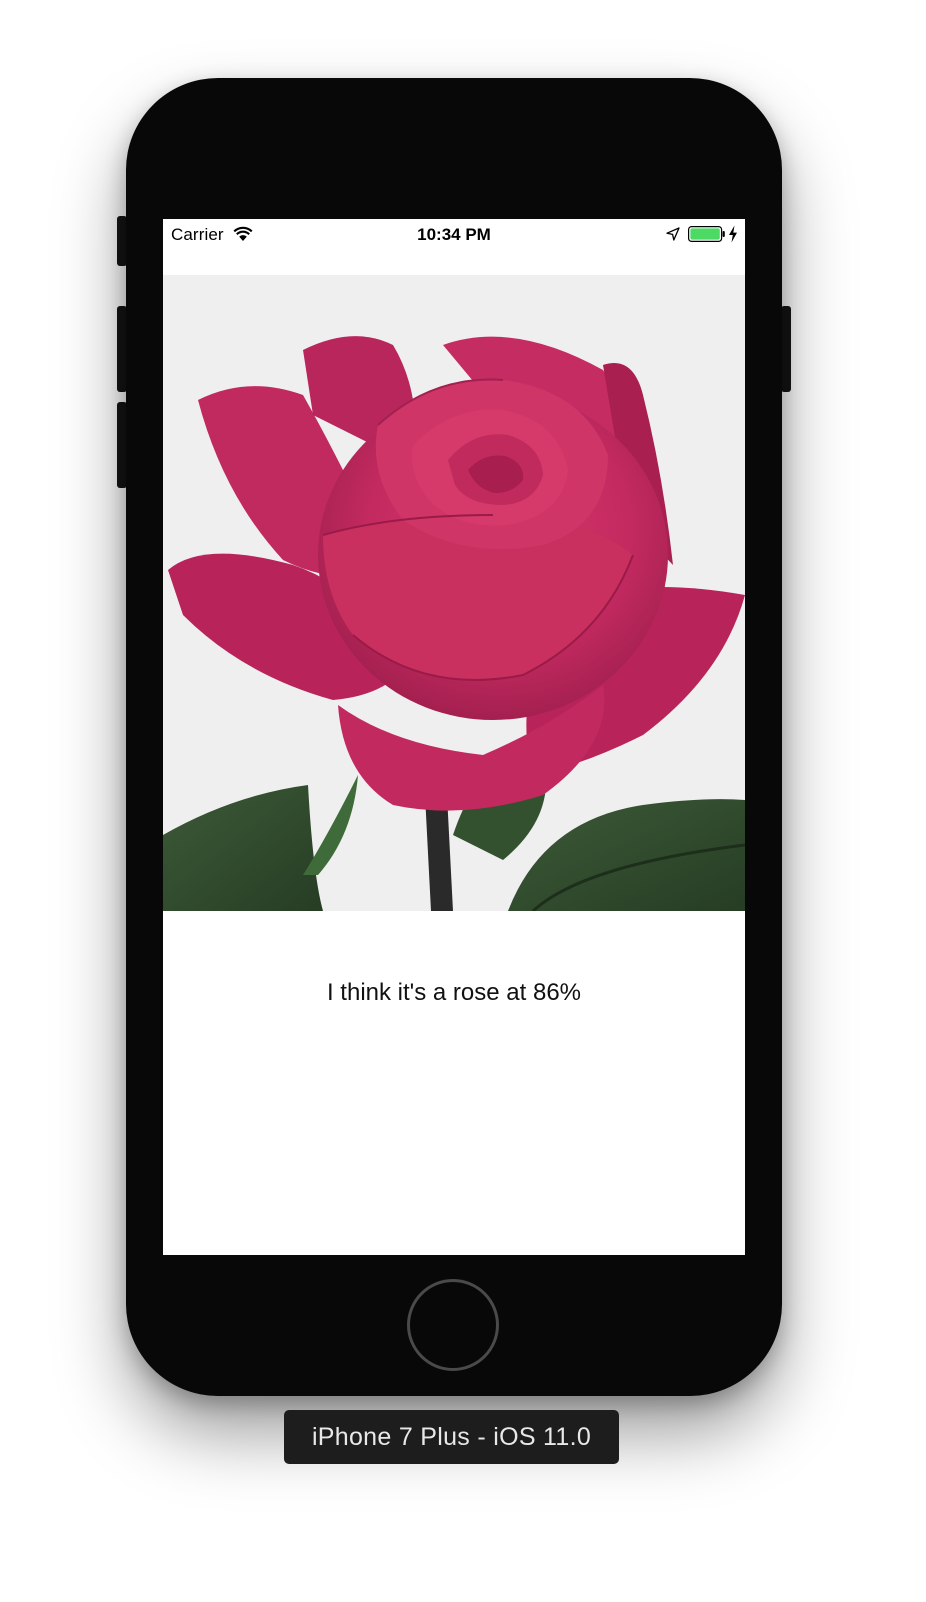 Image resolution: width=926 pixels, height=1602 pixels. Describe the element at coordinates (706, 234) in the screenshot. I see `battery-icon` at that location.